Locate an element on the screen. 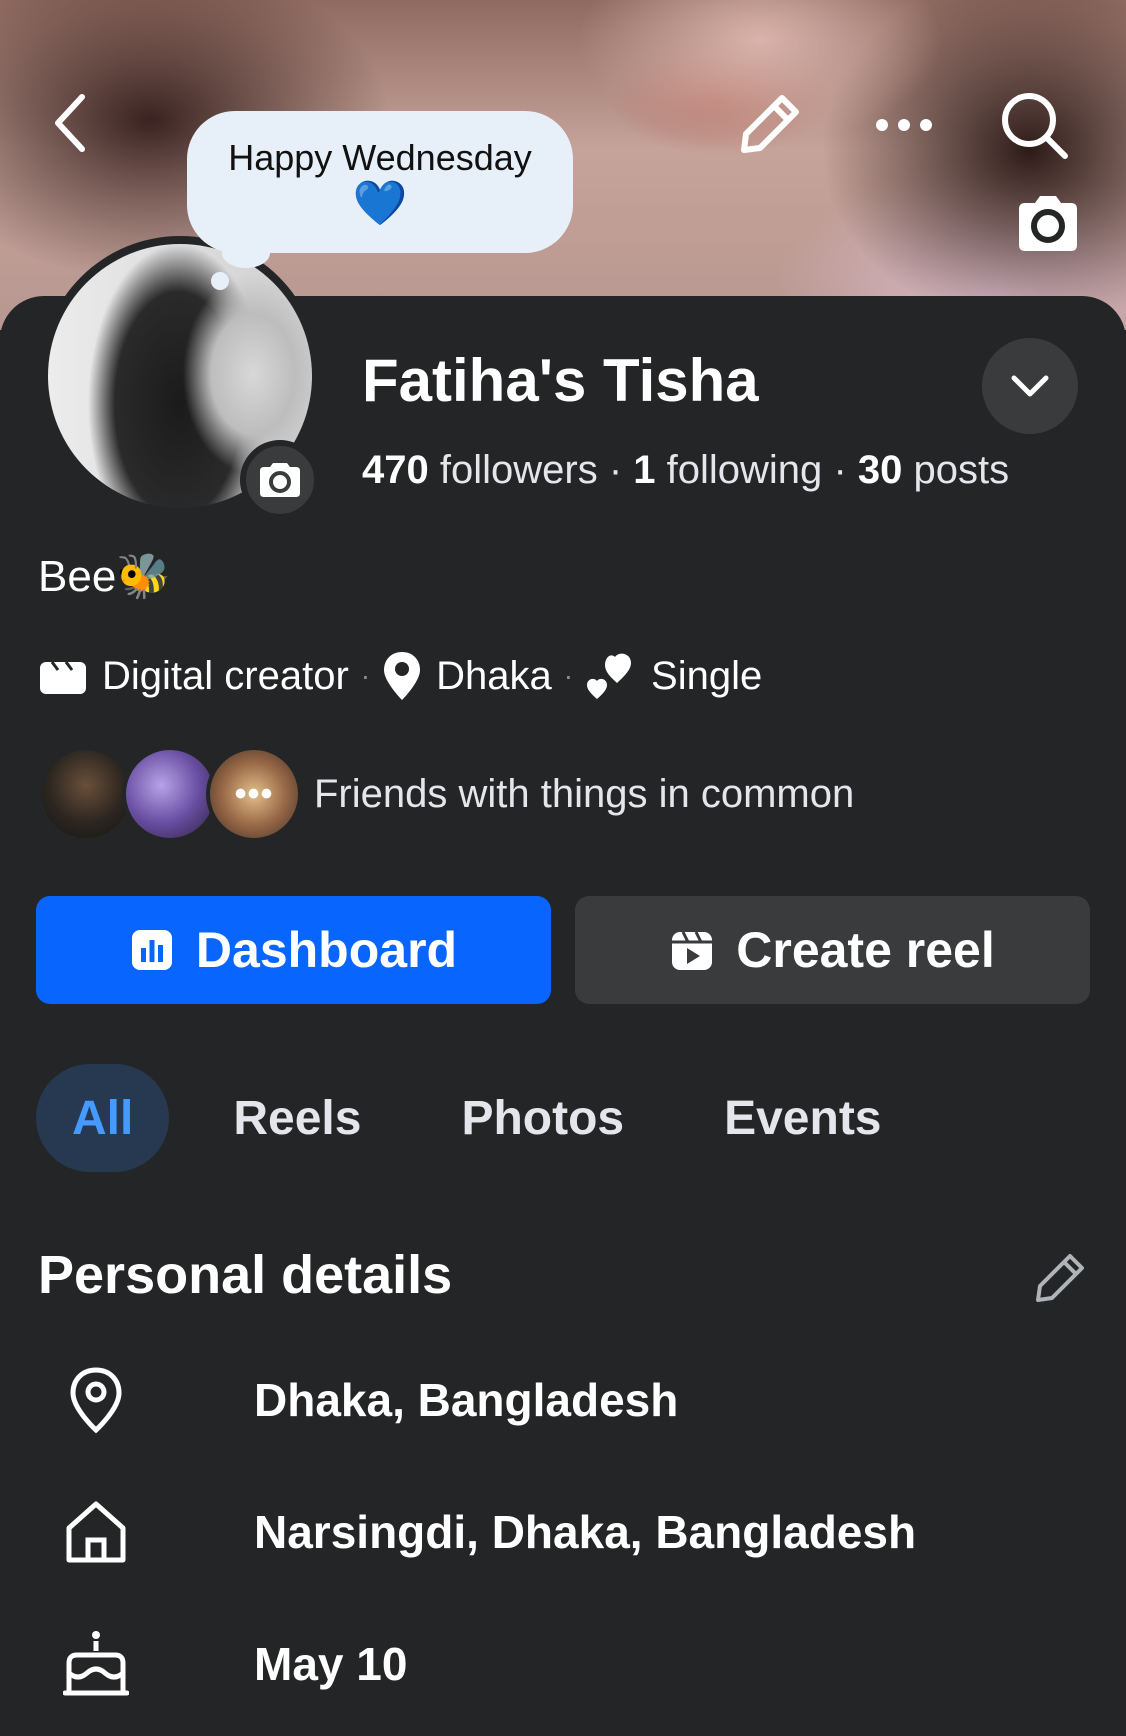  back-button is located at coordinates (70, 123).